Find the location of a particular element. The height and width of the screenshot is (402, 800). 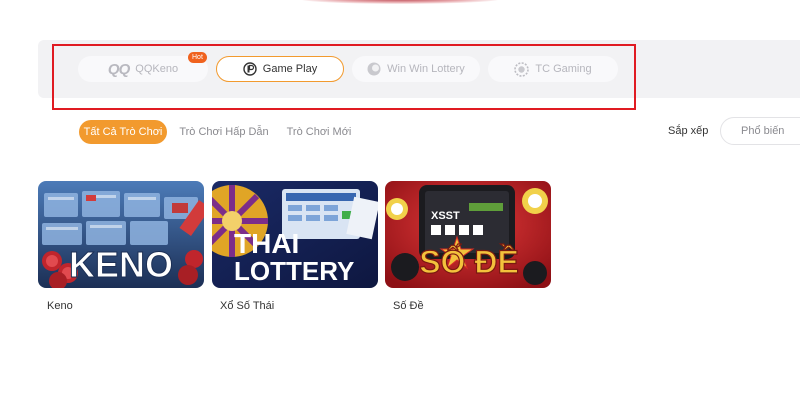

thai-banner-line2: LOTTERY is located at coordinates (294, 271).